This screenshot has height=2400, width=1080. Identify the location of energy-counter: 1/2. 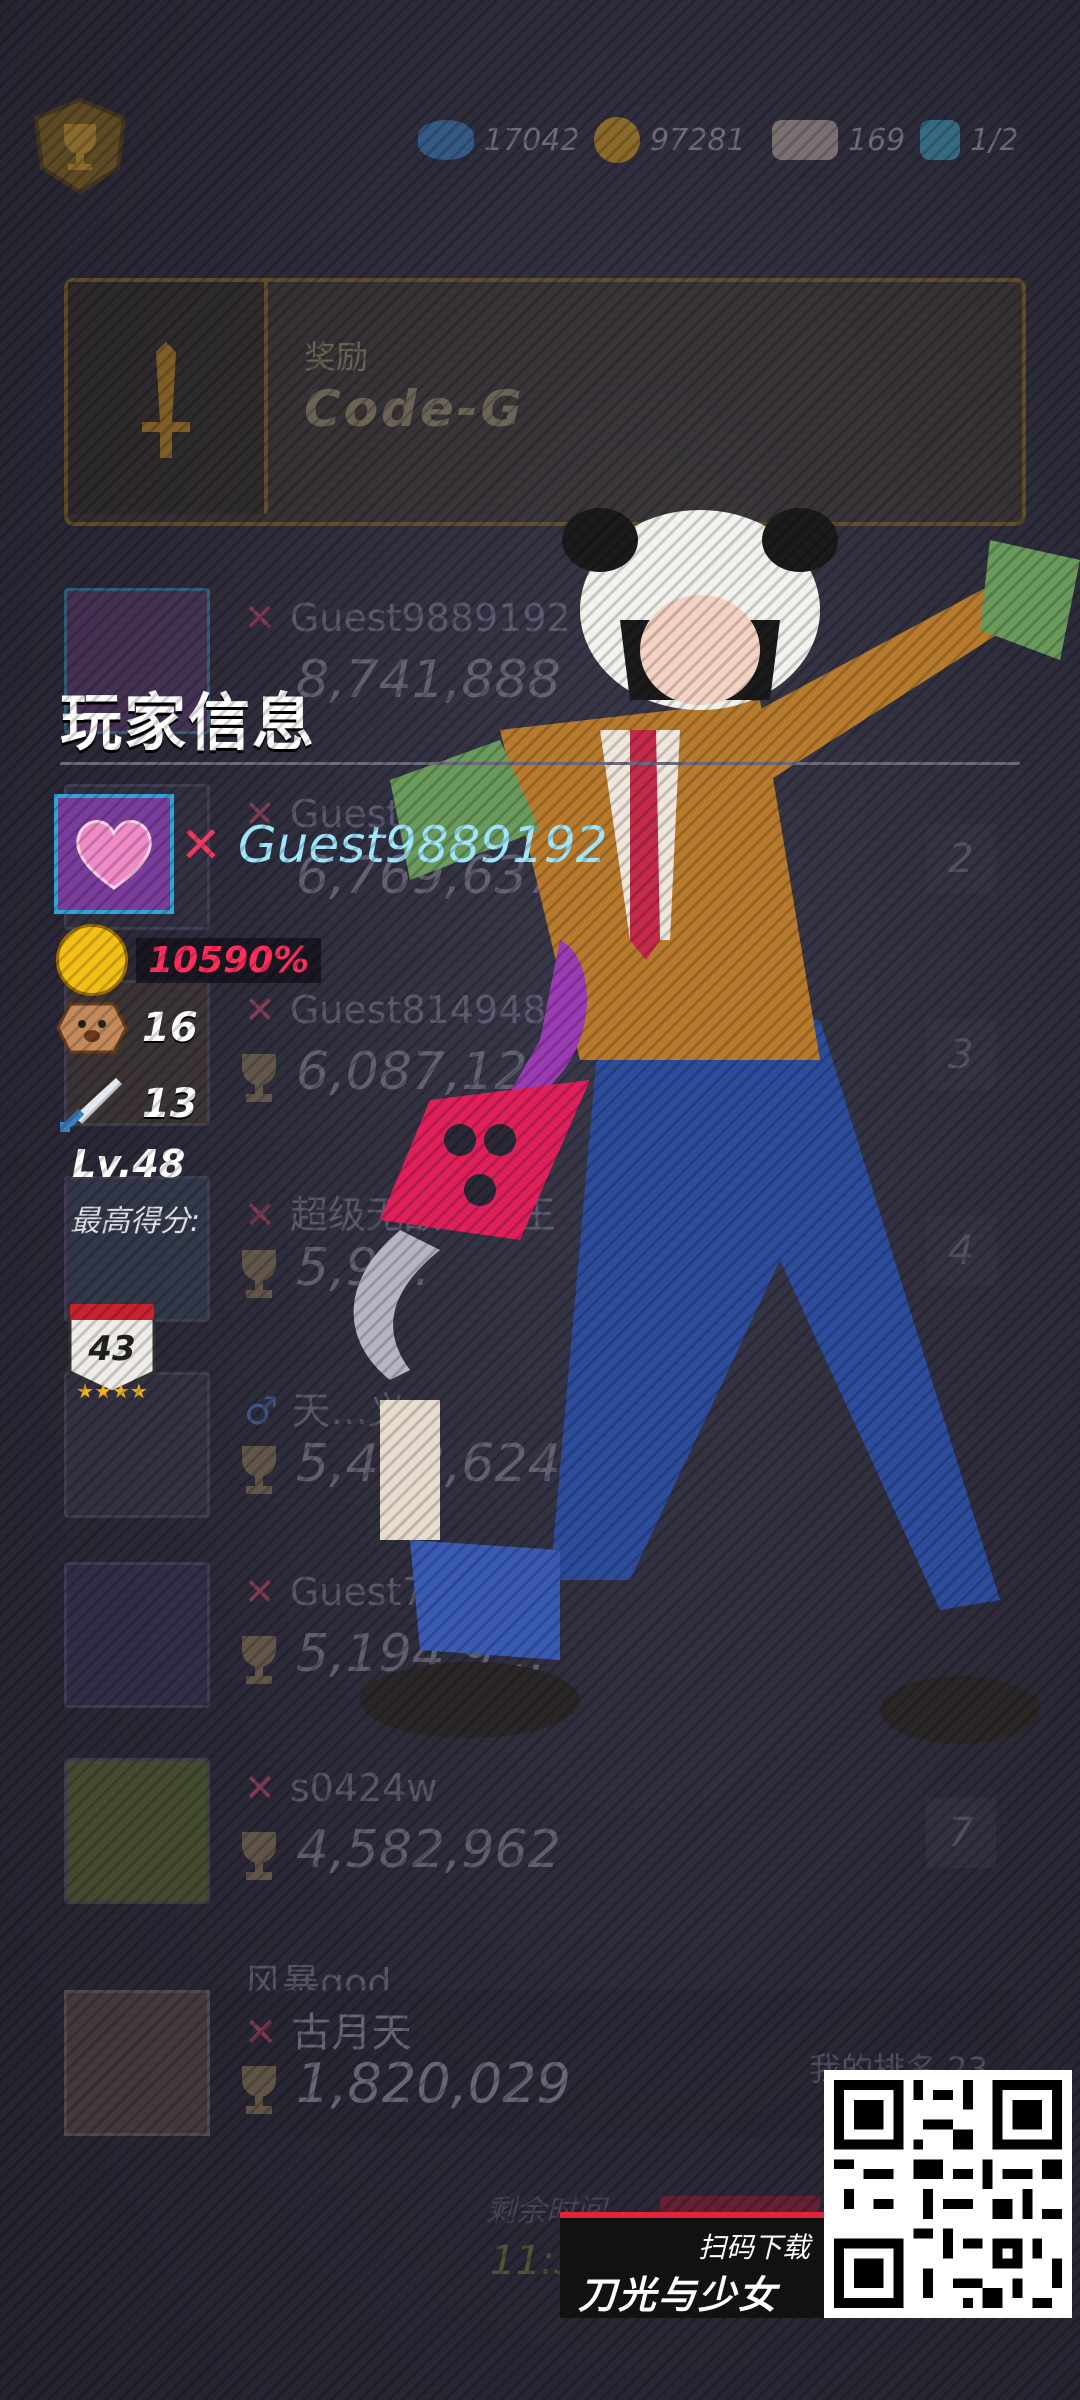
(969, 140).